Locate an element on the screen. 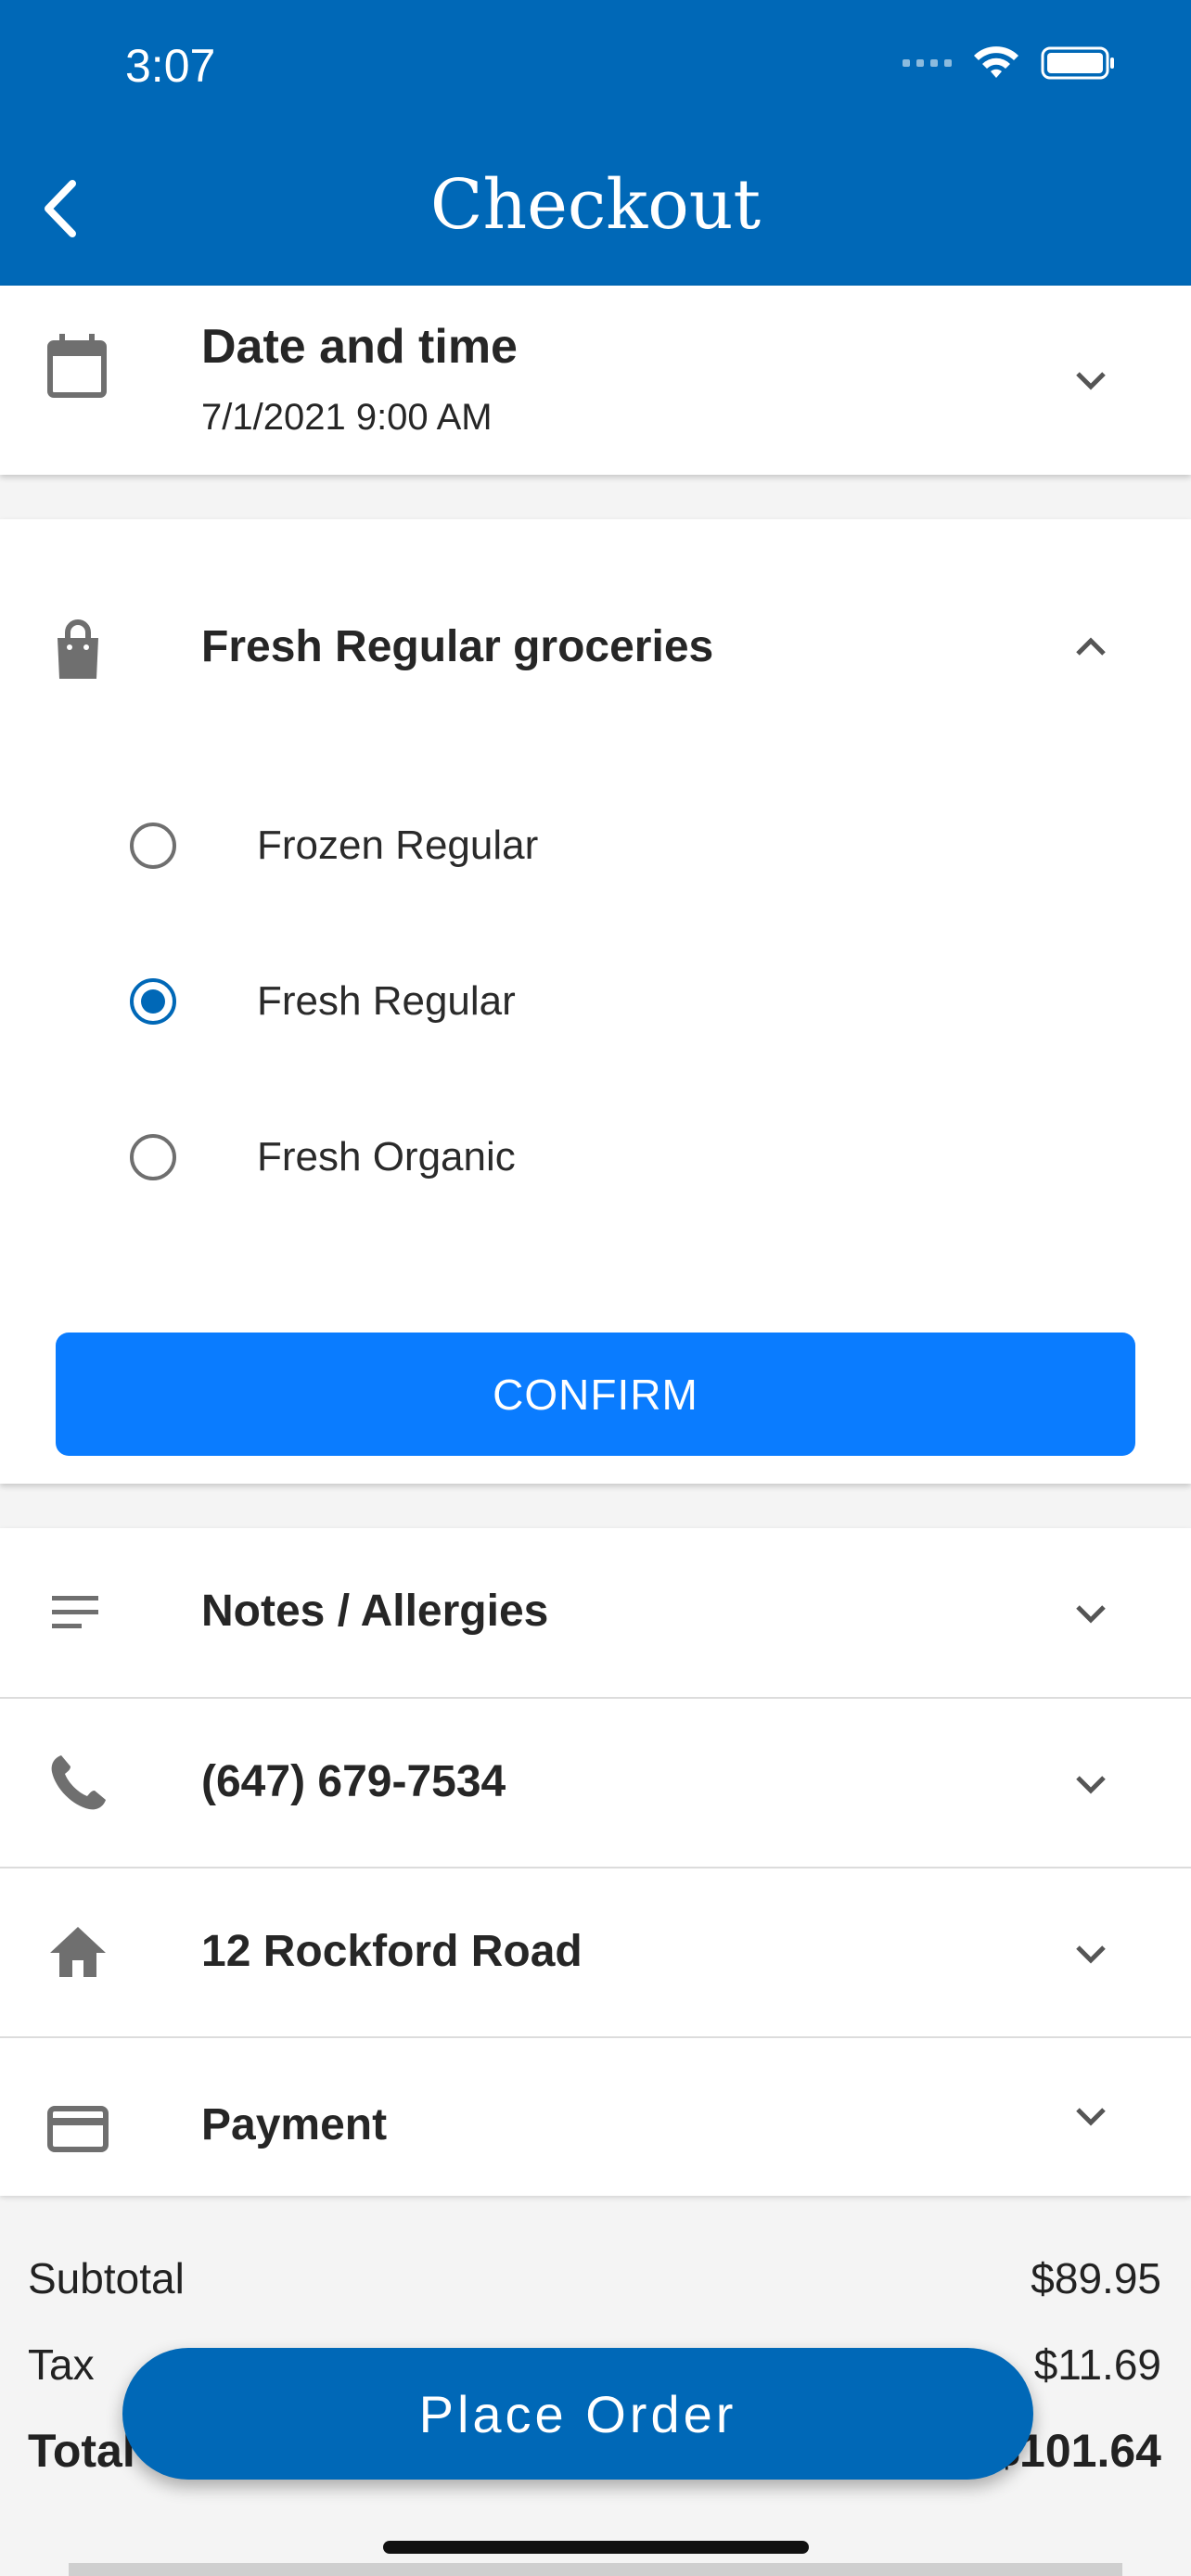  phone-icon is located at coordinates (79, 1782).